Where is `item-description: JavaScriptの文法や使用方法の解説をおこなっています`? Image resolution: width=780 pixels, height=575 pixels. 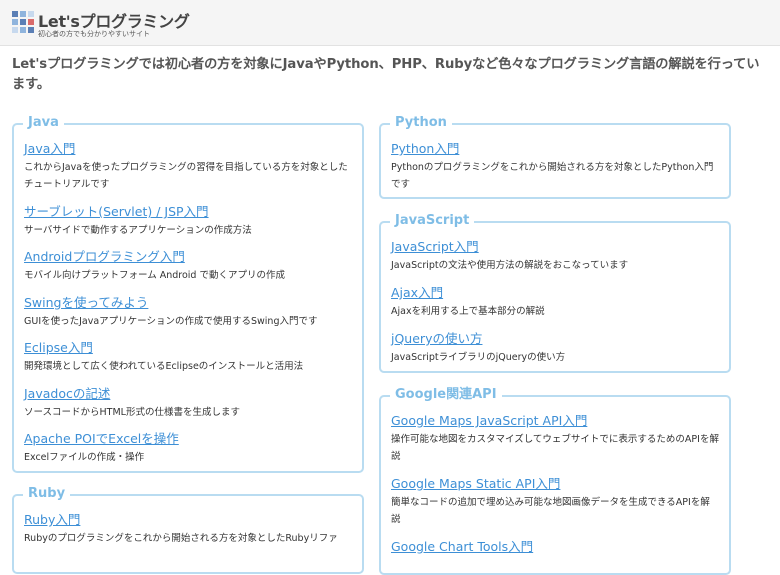
item-description: JavaScriptの文法や使用方法の解説をおこなっています is located at coordinates (510, 265).